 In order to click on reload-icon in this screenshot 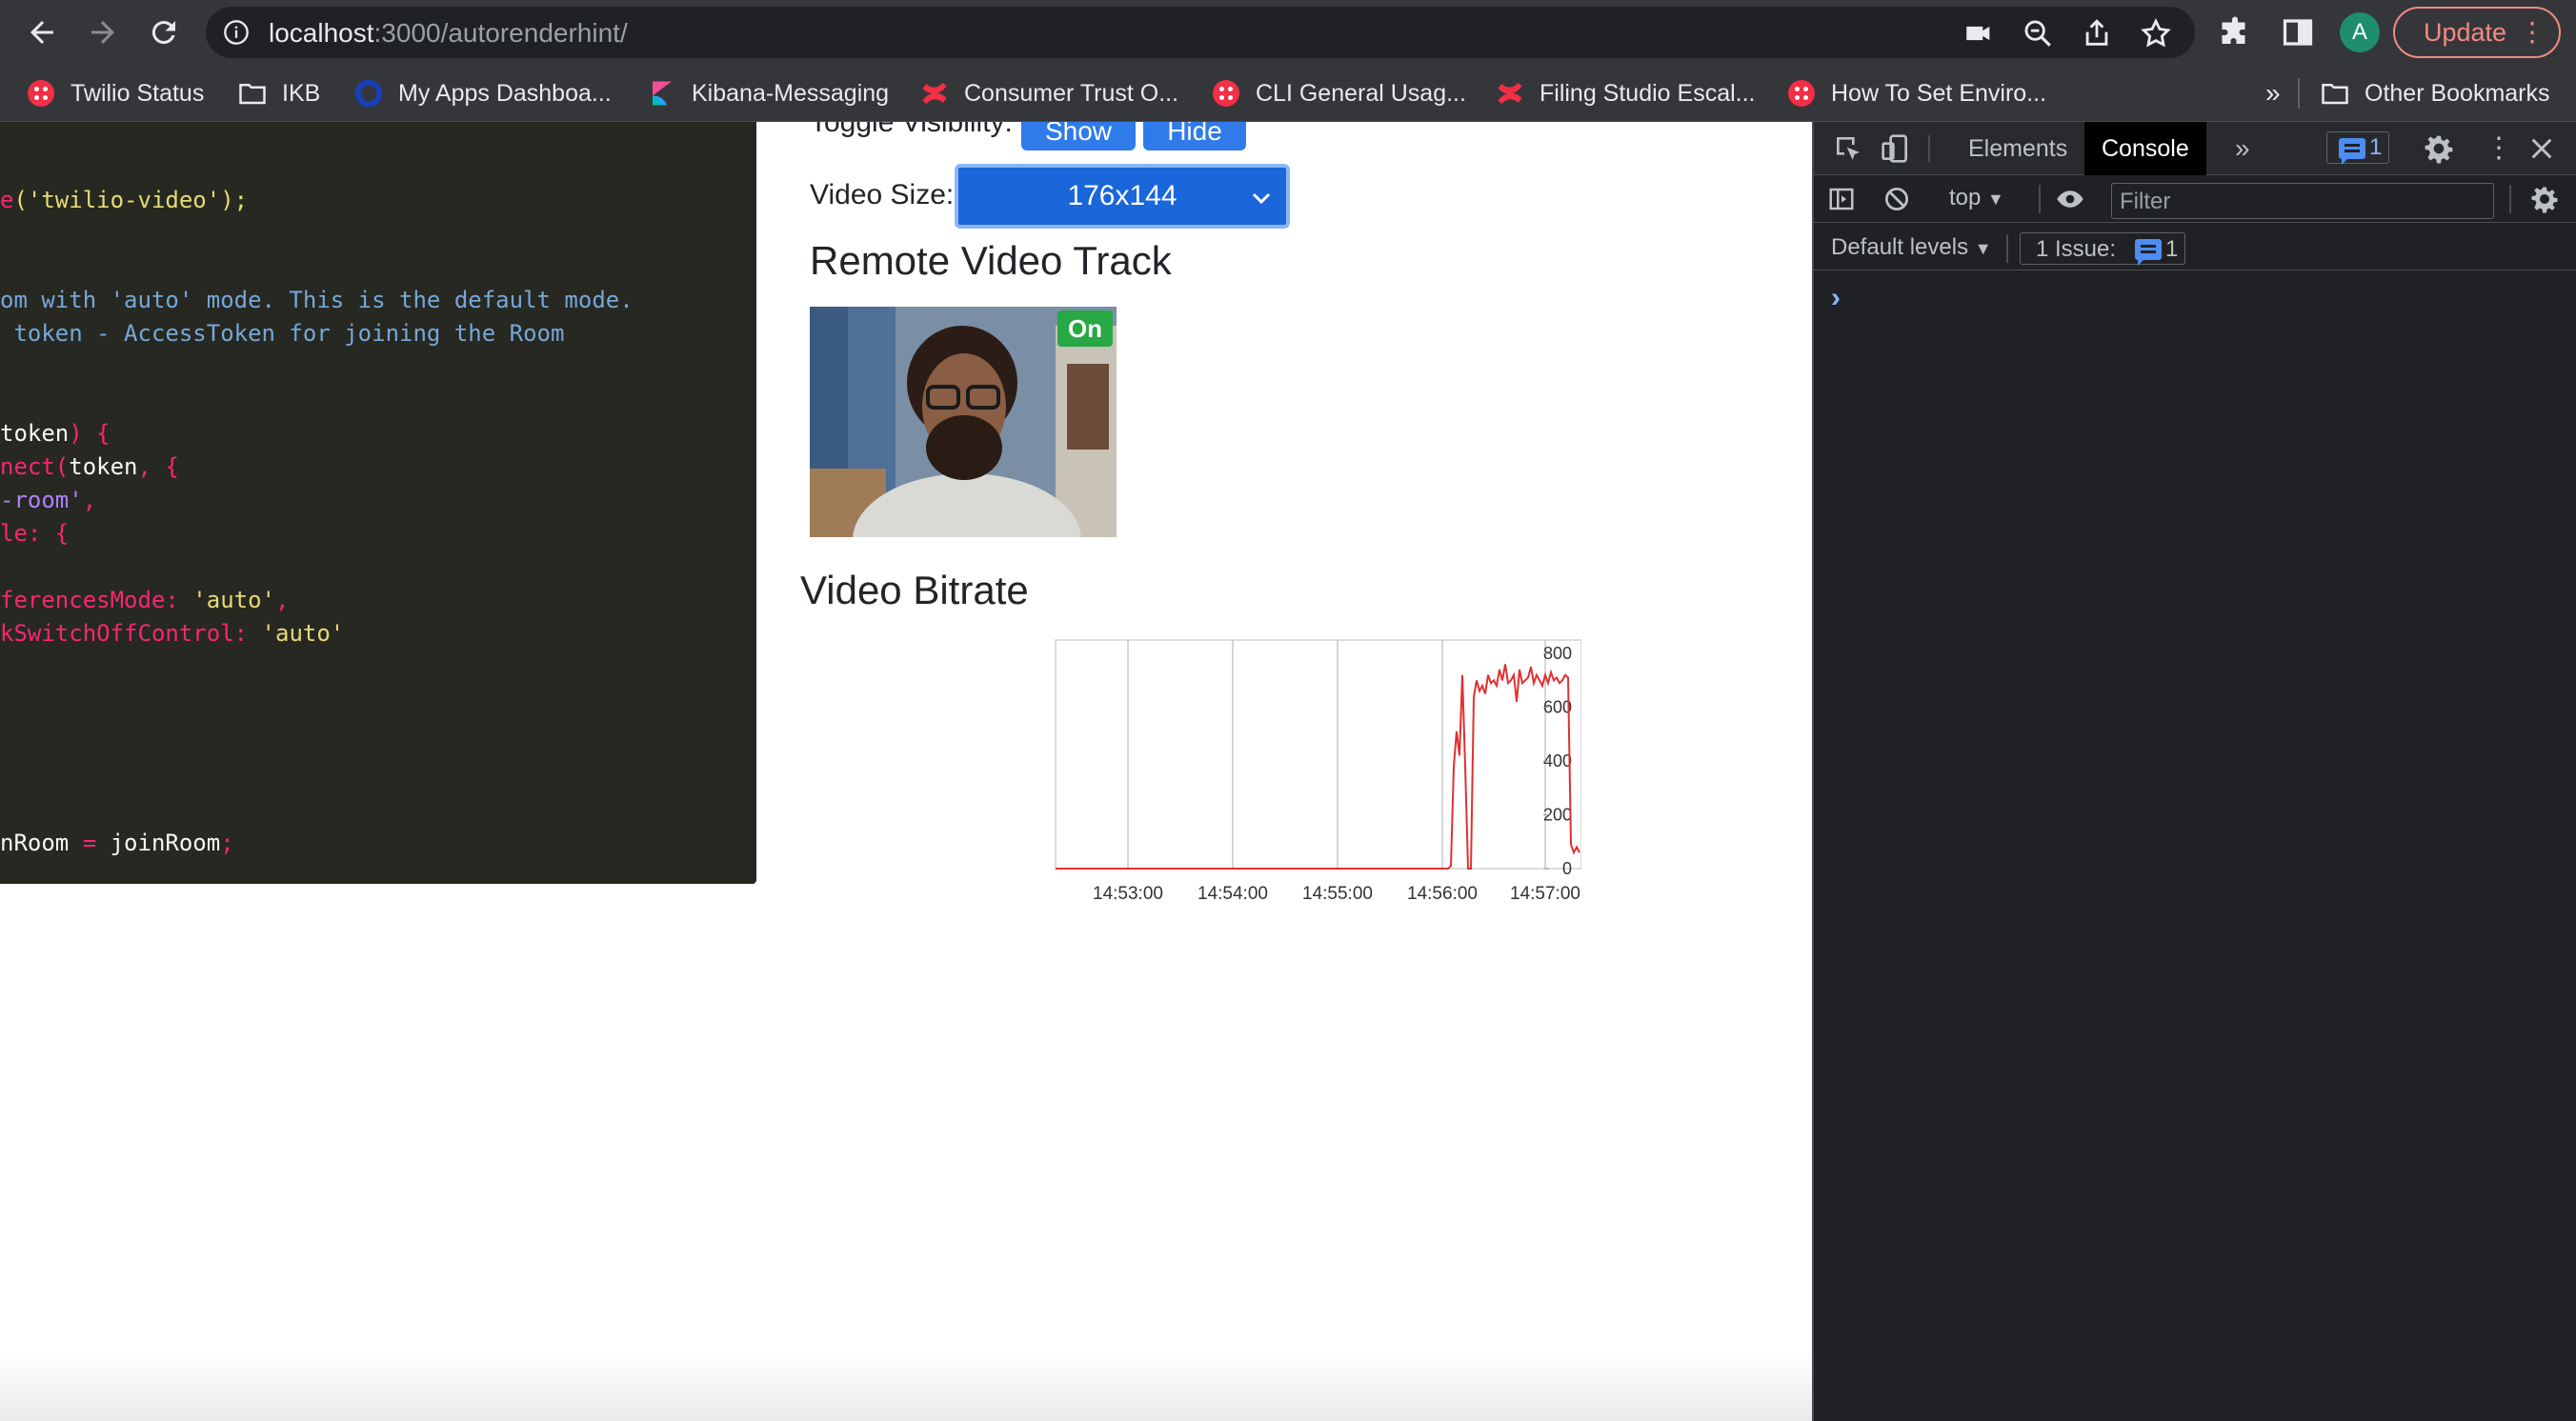, I will do `click(163, 33)`.